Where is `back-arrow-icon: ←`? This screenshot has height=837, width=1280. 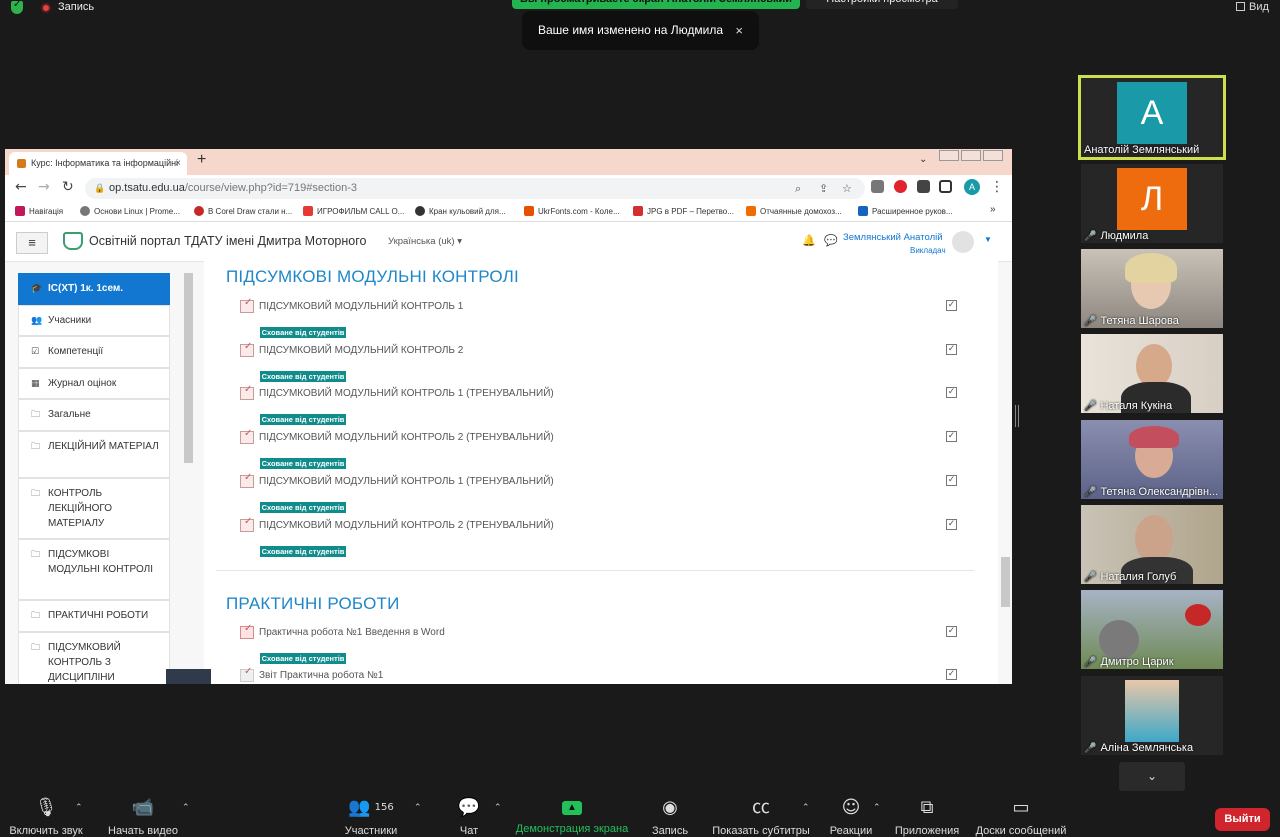 back-arrow-icon: ← is located at coordinates (21, 187).